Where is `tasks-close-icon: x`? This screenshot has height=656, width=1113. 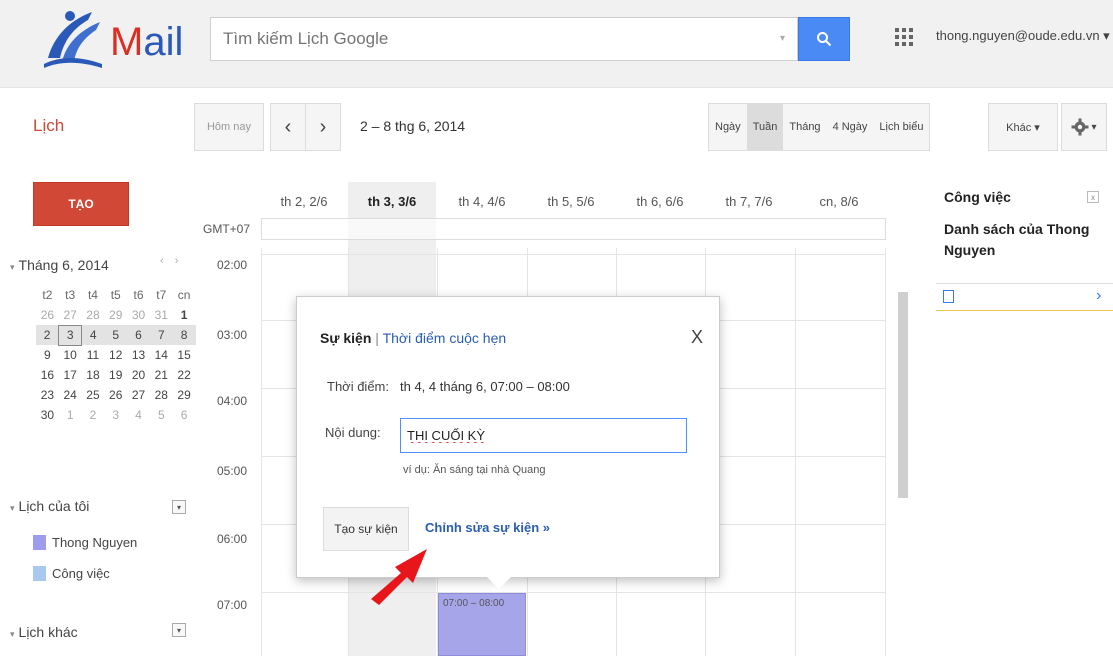
tasks-close-icon: x is located at coordinates (1093, 197).